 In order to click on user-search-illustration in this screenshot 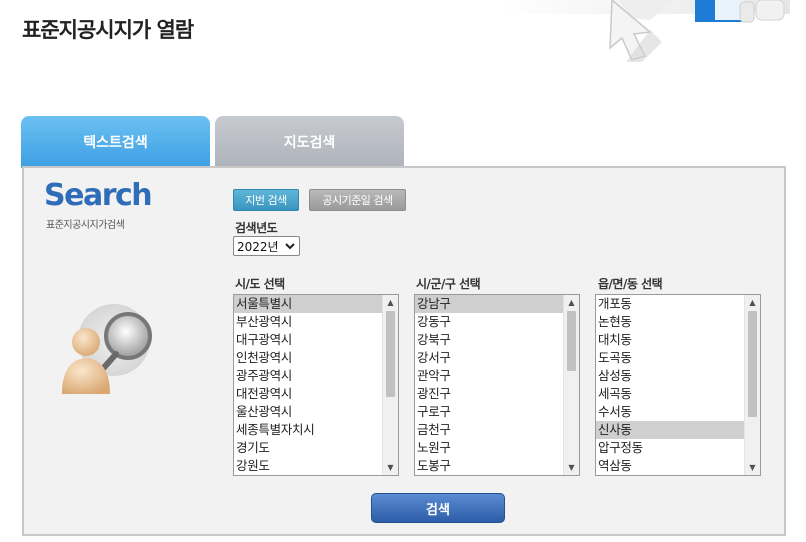, I will do `click(109, 348)`.